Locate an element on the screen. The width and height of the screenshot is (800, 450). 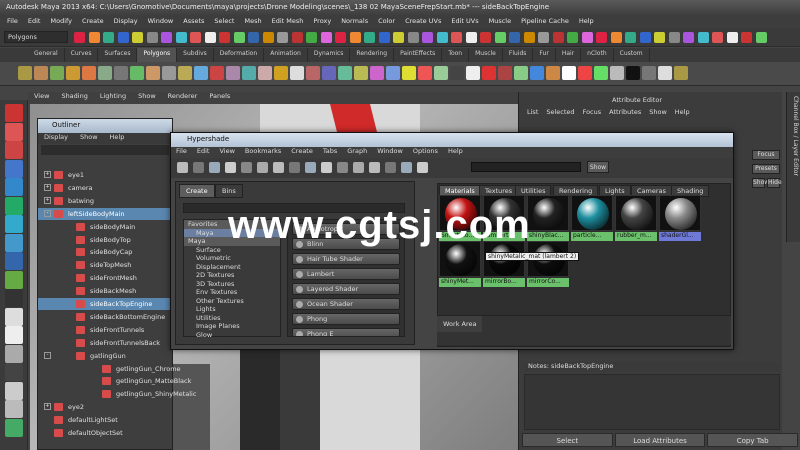
attr-menu-focus: Focus is located at coordinates (592, 112).